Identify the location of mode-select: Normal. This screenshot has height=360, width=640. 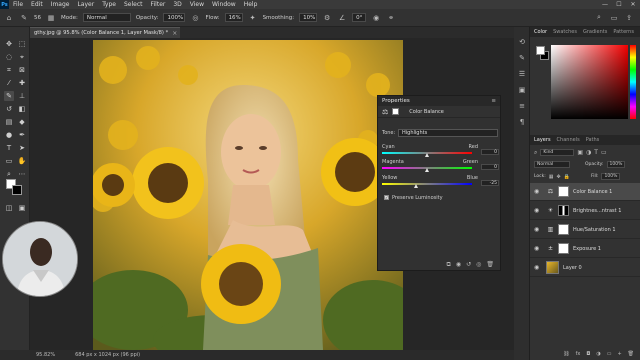
(106, 17).